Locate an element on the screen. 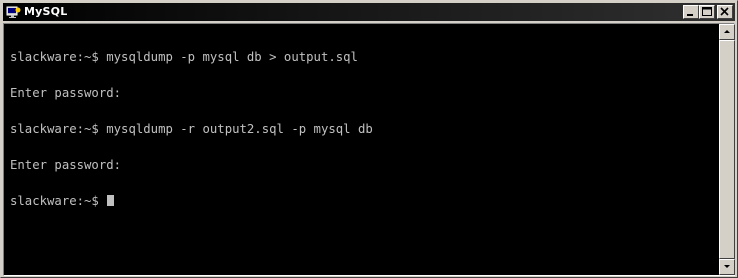 The height and width of the screenshot is (278, 738). maximize-button is located at coordinates (707, 12).